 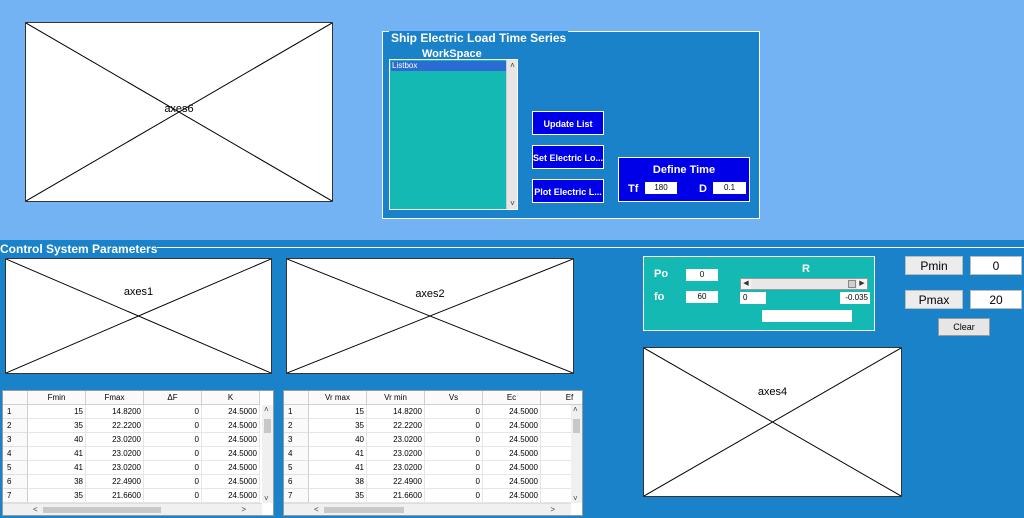 What do you see at coordinates (454, 398) in the screenshot?
I see `table2-header-vs: Vs` at bounding box center [454, 398].